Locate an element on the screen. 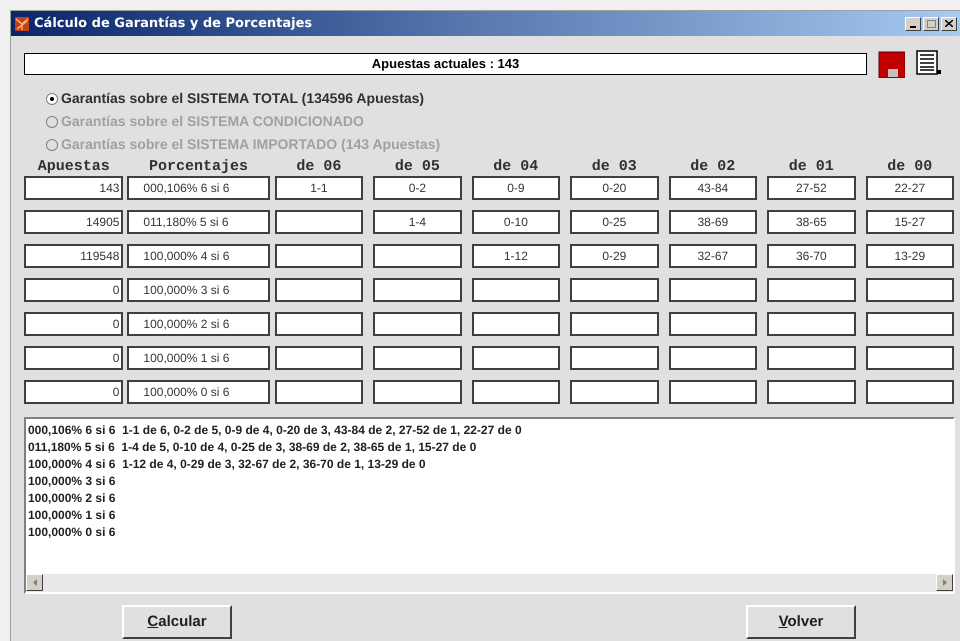 This screenshot has height=641, width=960. result-line: 100,000% 3 si 6 is located at coordinates (72, 481).